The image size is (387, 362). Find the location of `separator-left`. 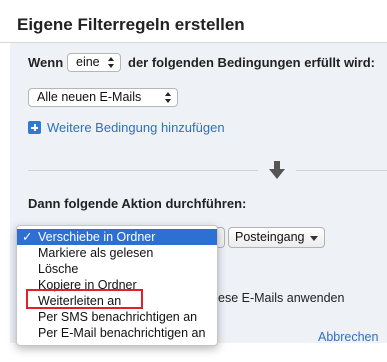

separator-left is located at coordinates (143, 170).